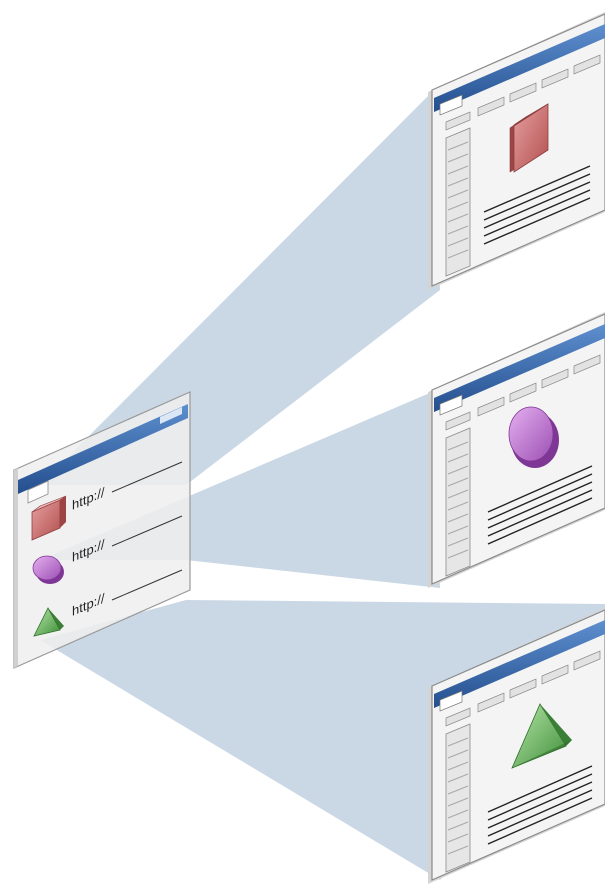 This screenshot has width=605, height=888. Describe the element at coordinates (516, 151) in the screenshot. I see `target-page-cube` at that location.